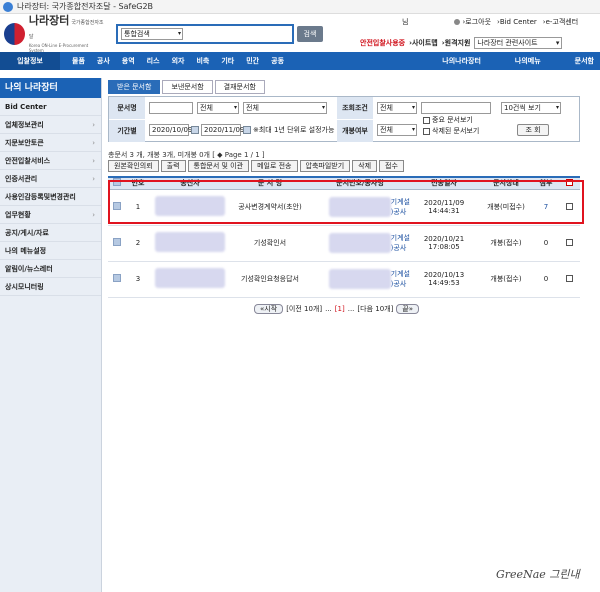  I want to click on header-no: 번호, so click(138, 183).